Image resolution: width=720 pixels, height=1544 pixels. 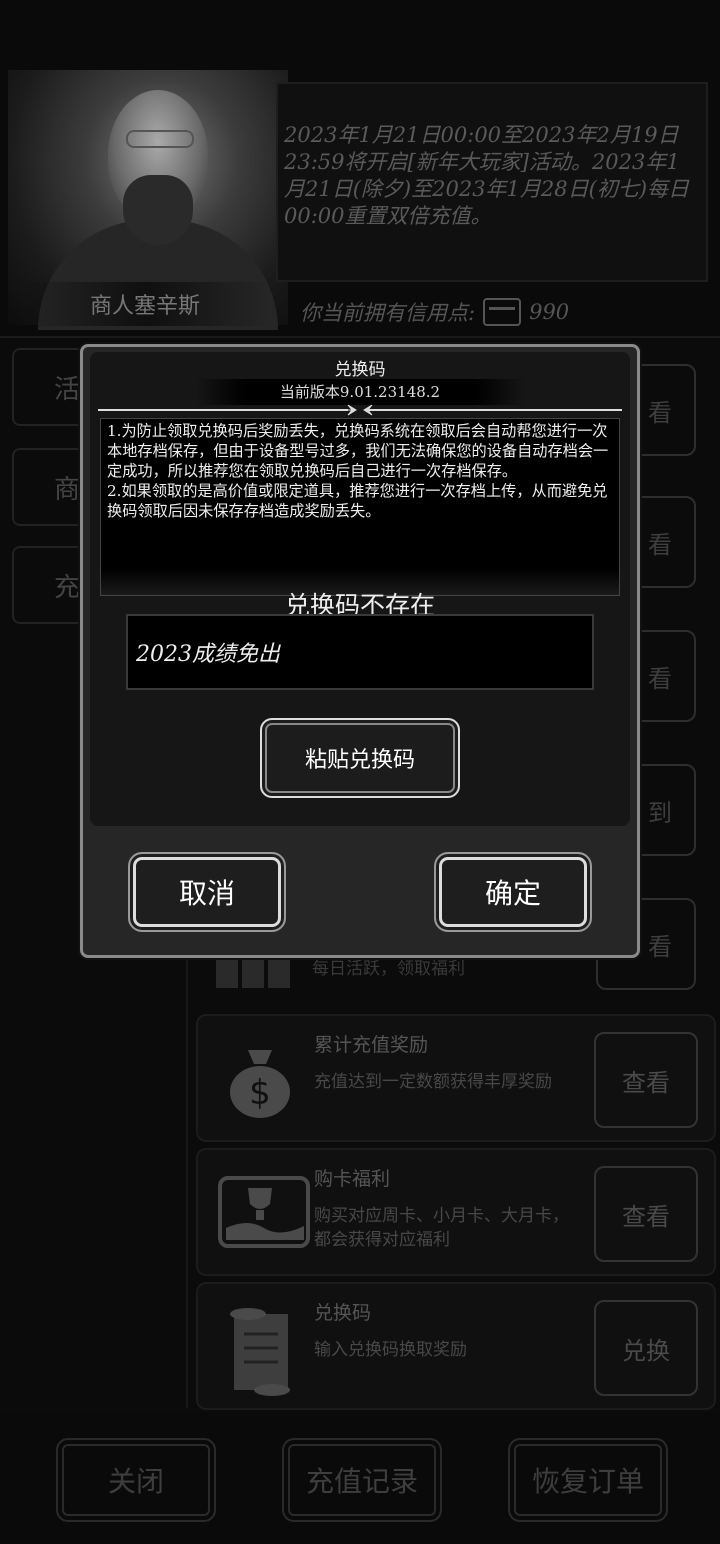 I want to click on credit-card-icon, so click(x=502, y=312).